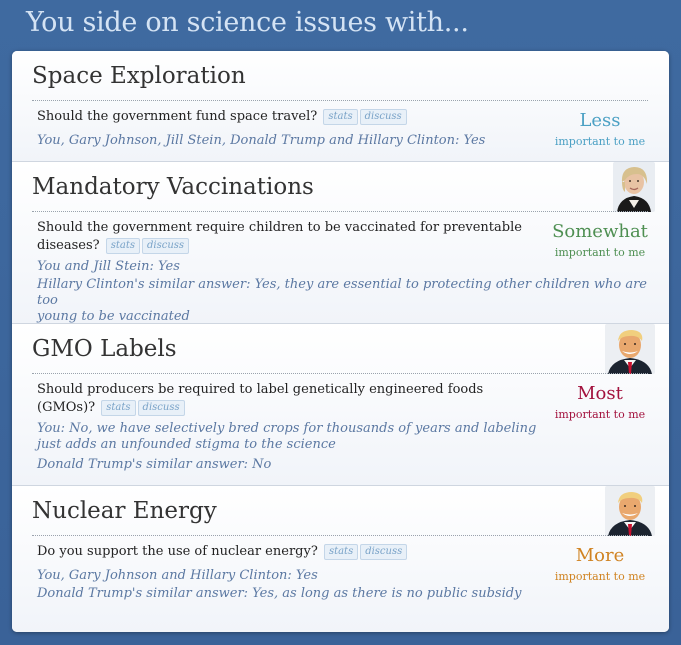 Image resolution: width=681 pixels, height=645 pixels. I want to click on importance-indicator: Somewhat important to me, so click(600, 240).